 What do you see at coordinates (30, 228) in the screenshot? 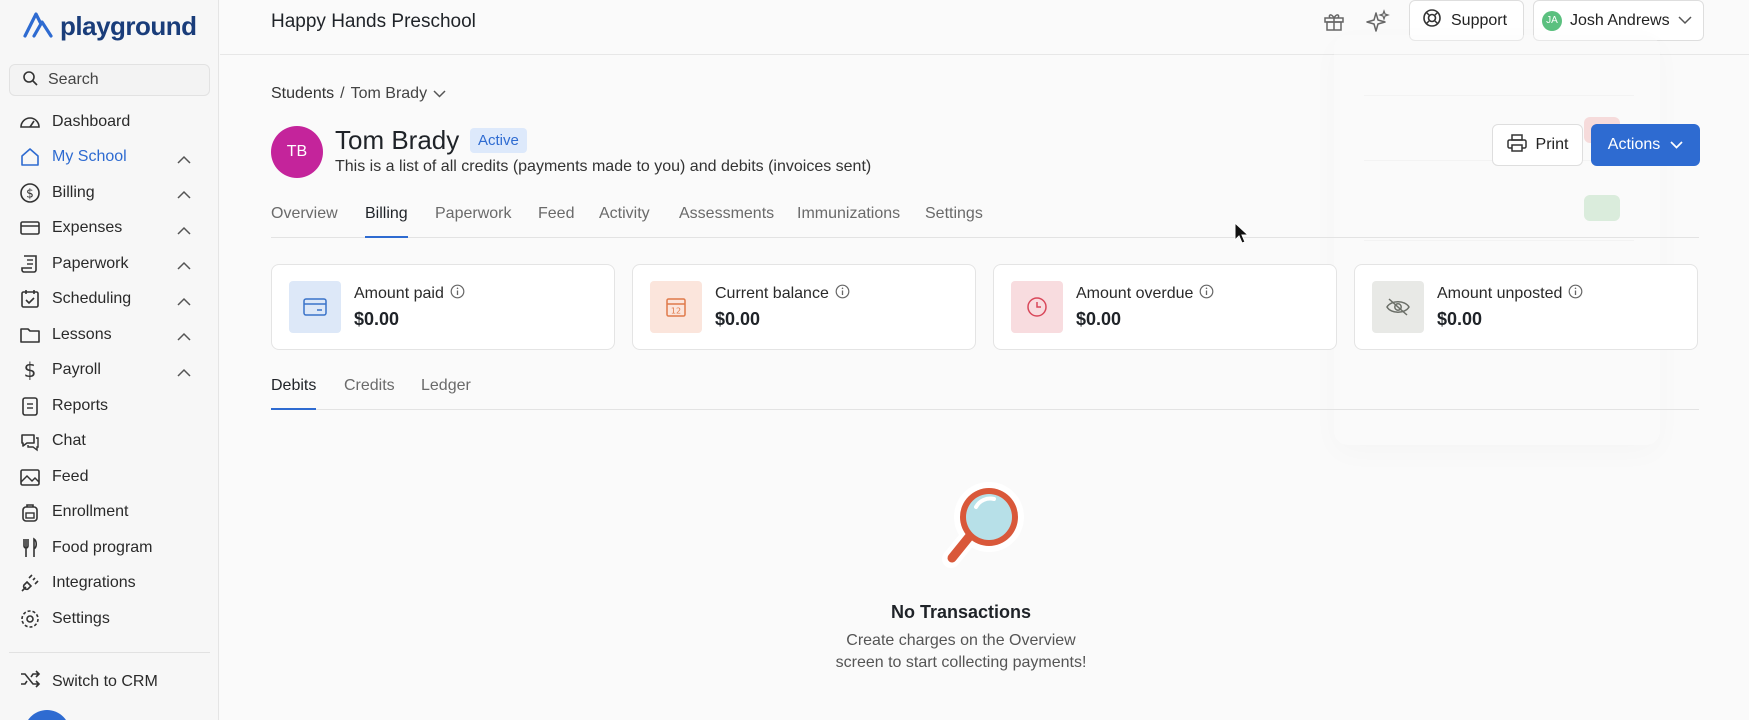
I see `receipt-icon` at bounding box center [30, 228].